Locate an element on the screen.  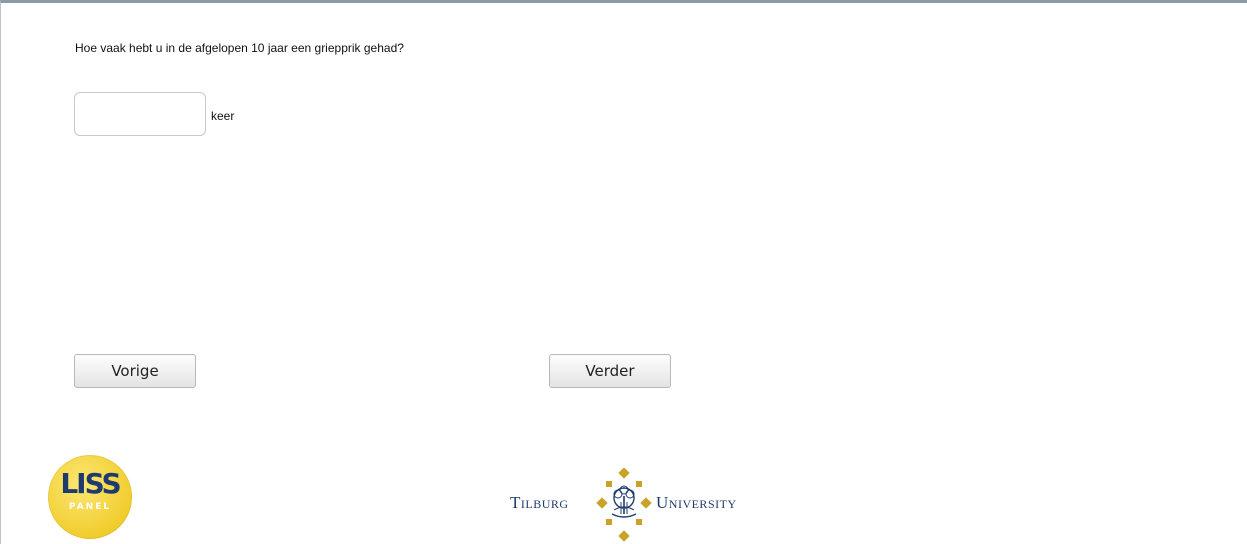
unit-label: keer is located at coordinates (223, 116).